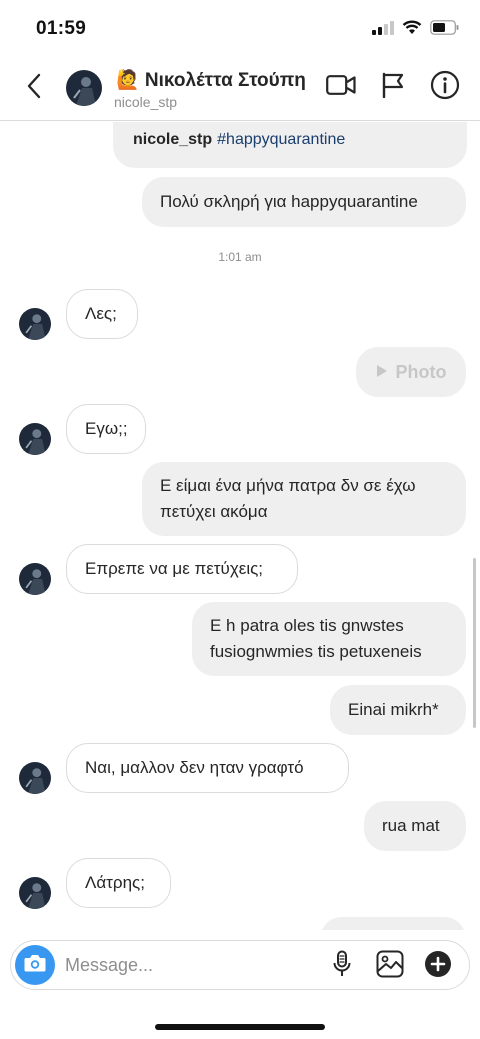 This screenshot has height=1039, width=480. I want to click on message-bubble-sent: rua mat, so click(415, 826).